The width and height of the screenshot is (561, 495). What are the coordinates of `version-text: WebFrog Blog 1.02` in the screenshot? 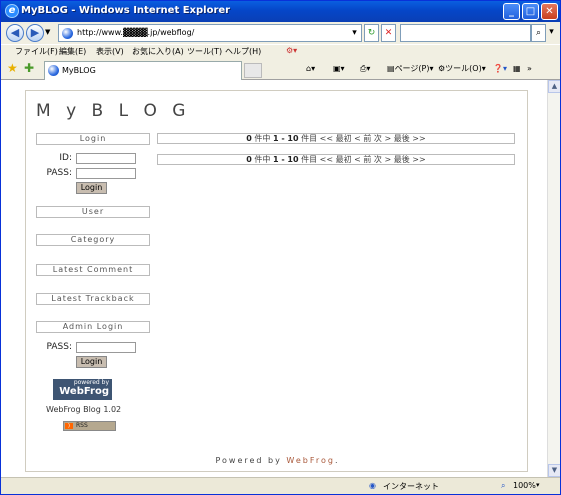 It's located at (84, 409).